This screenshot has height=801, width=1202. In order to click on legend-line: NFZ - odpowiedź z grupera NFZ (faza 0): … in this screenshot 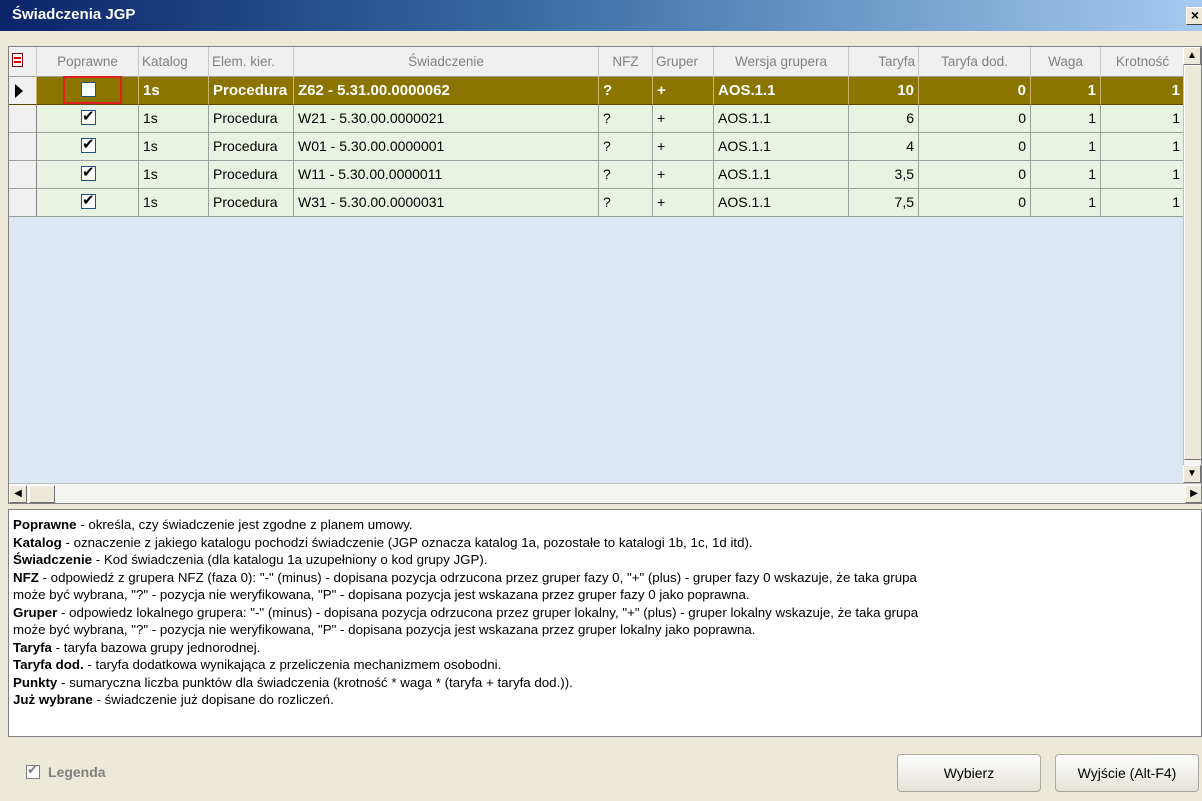, I will do `click(605, 578)`.